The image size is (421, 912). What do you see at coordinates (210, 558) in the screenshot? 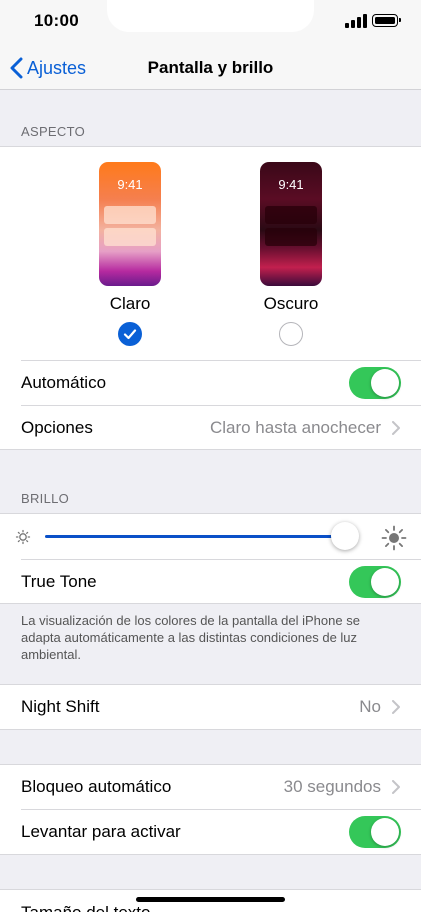
I see `brightness-group: True Tone` at bounding box center [210, 558].